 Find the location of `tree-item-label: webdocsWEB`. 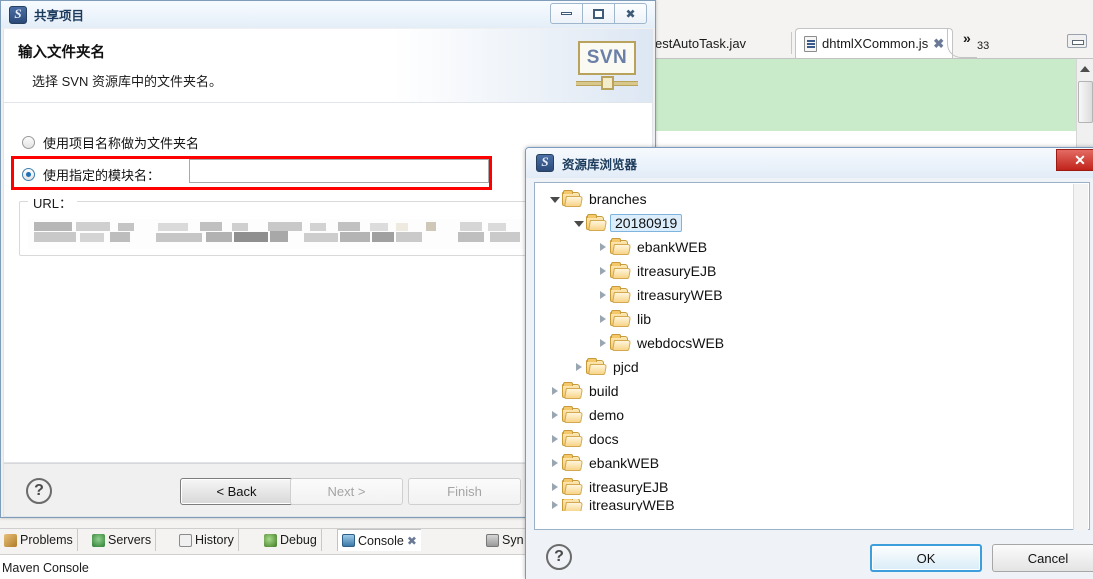

tree-item-label: webdocsWEB is located at coordinates (681, 343).